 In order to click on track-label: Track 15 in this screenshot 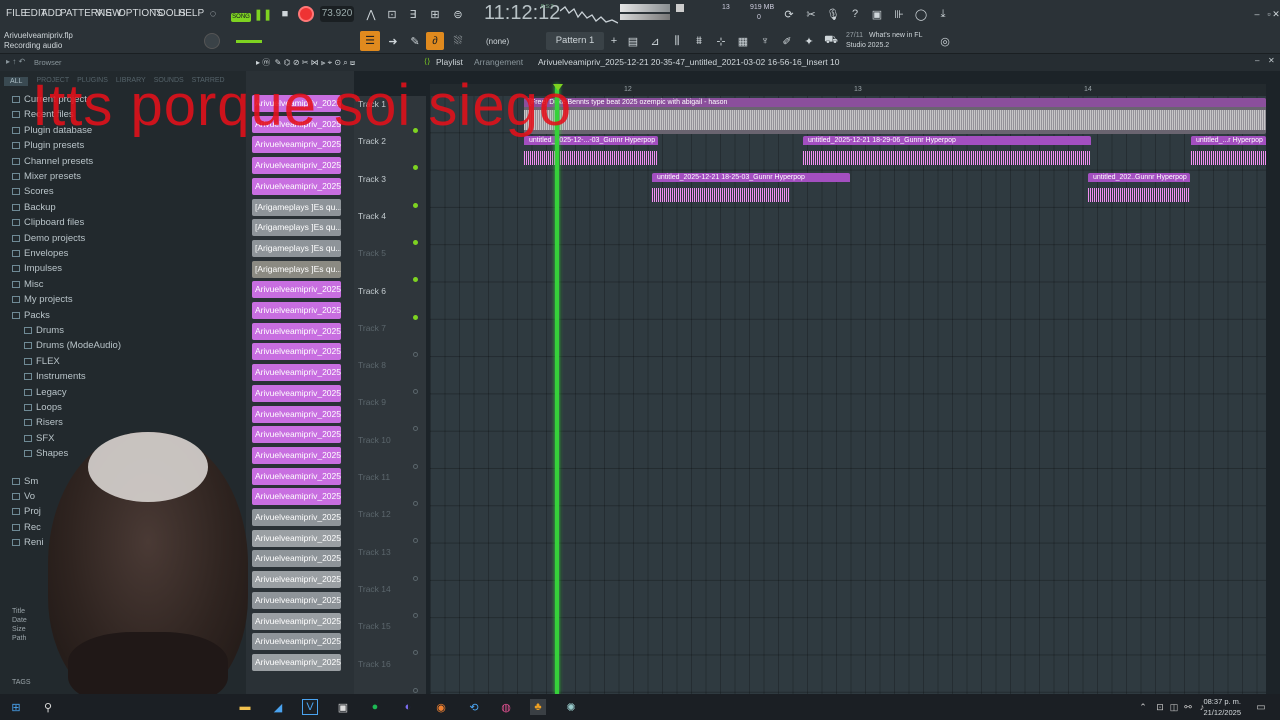, I will do `click(374, 626)`.